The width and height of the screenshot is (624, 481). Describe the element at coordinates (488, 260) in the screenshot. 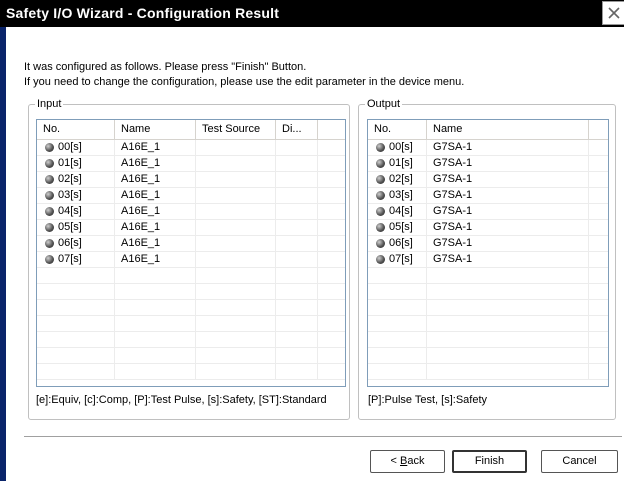

I see `output-row: 07[s] G7SA-1` at that location.